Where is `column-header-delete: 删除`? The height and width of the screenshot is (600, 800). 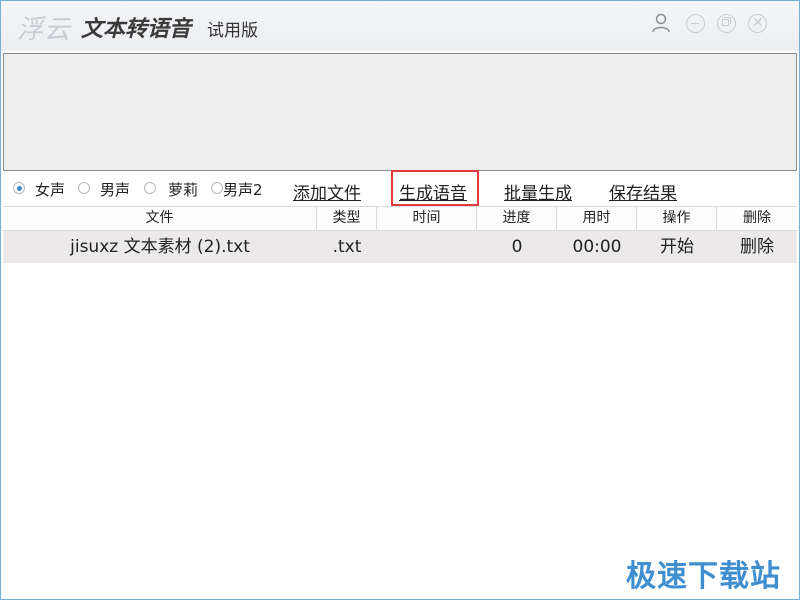
column-header-delete: 删除 is located at coordinates (757, 218).